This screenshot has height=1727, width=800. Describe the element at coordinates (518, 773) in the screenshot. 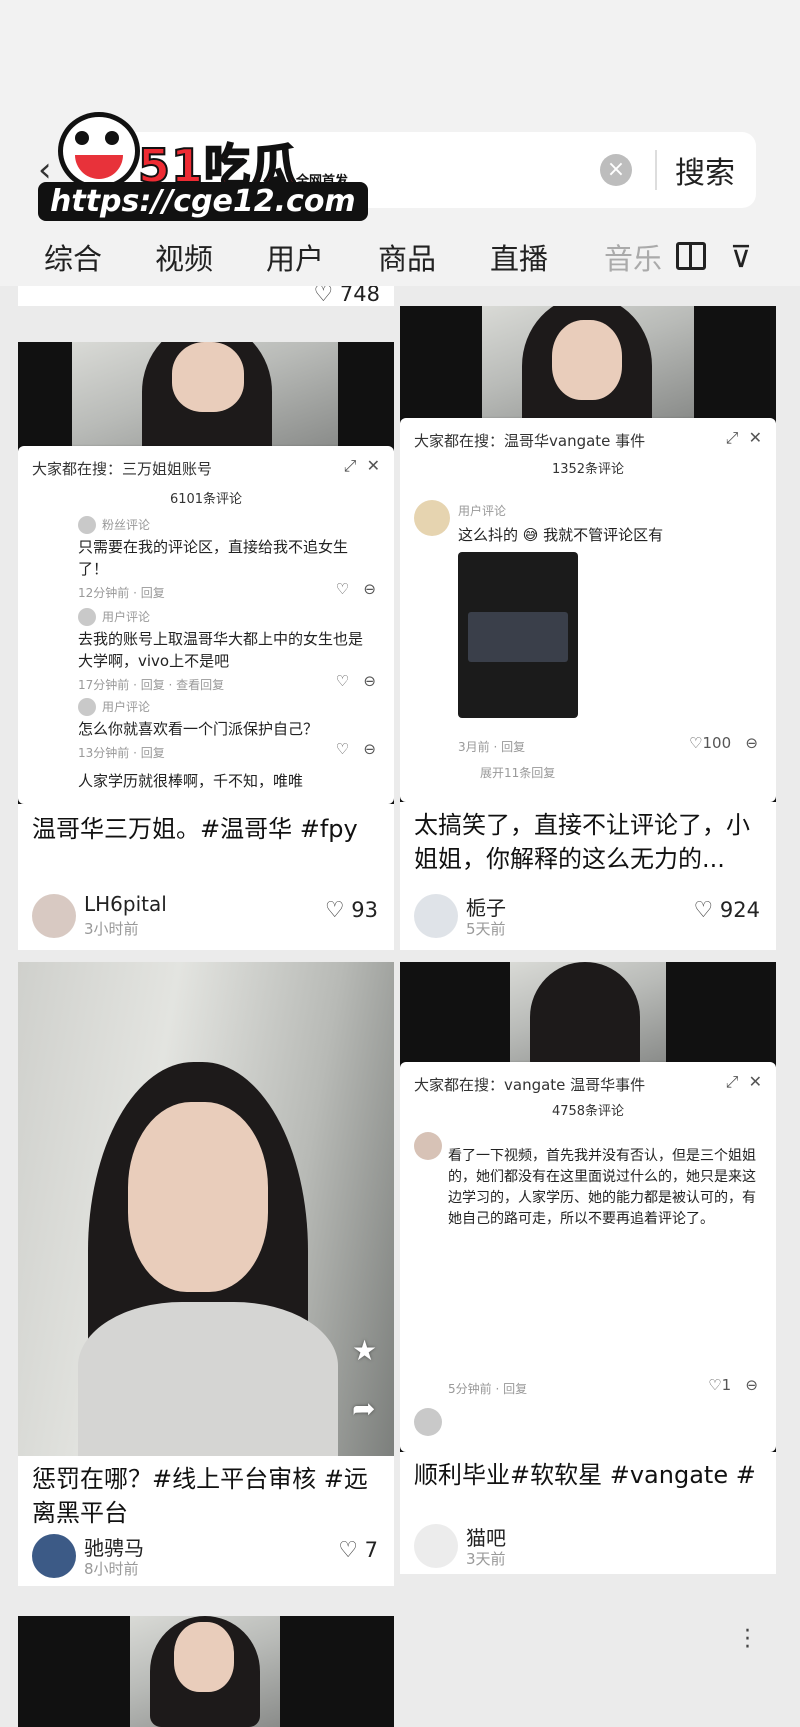

I see `expand-replies: 展开11条回复` at that location.